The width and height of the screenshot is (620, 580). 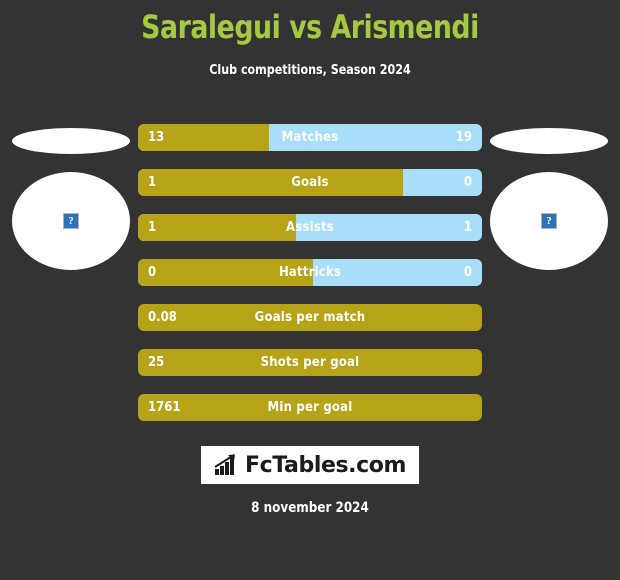 I want to click on stat-bar-row: 1 Assists 1, so click(x=310, y=227).